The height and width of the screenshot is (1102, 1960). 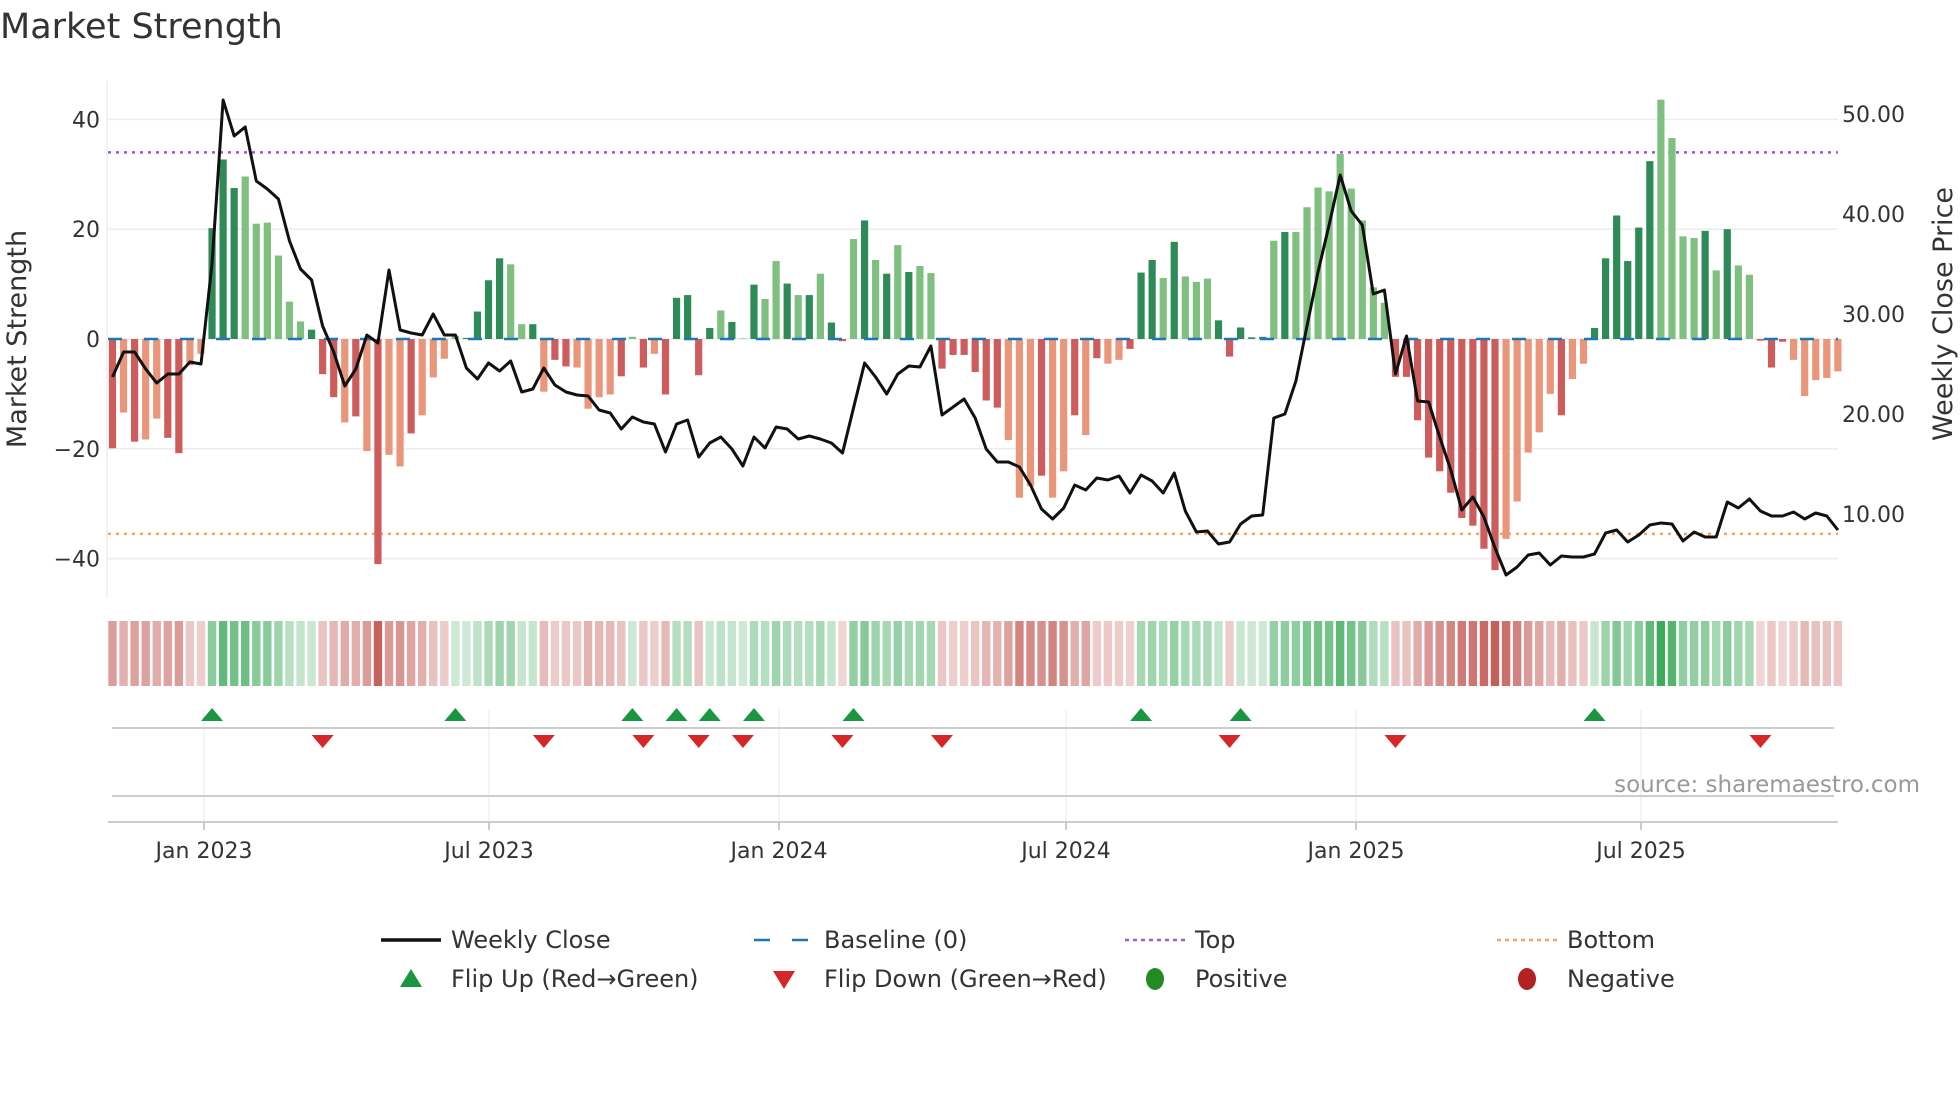 I want to click on legend-label: Negative, so click(x=1621, y=979).